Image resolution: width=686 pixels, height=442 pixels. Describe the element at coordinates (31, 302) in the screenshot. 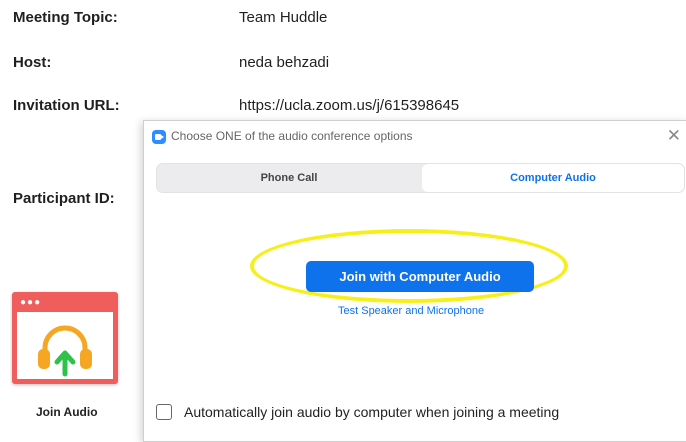

I see `window-dots-icon: ●●●` at that location.